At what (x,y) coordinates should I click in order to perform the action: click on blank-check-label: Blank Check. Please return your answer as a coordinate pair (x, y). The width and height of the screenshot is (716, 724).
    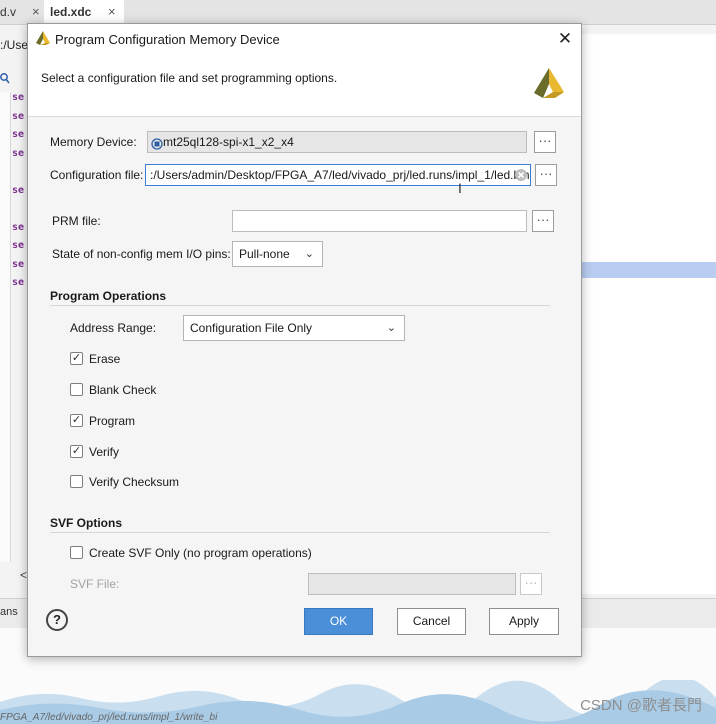
    Looking at the image, I should click on (123, 390).